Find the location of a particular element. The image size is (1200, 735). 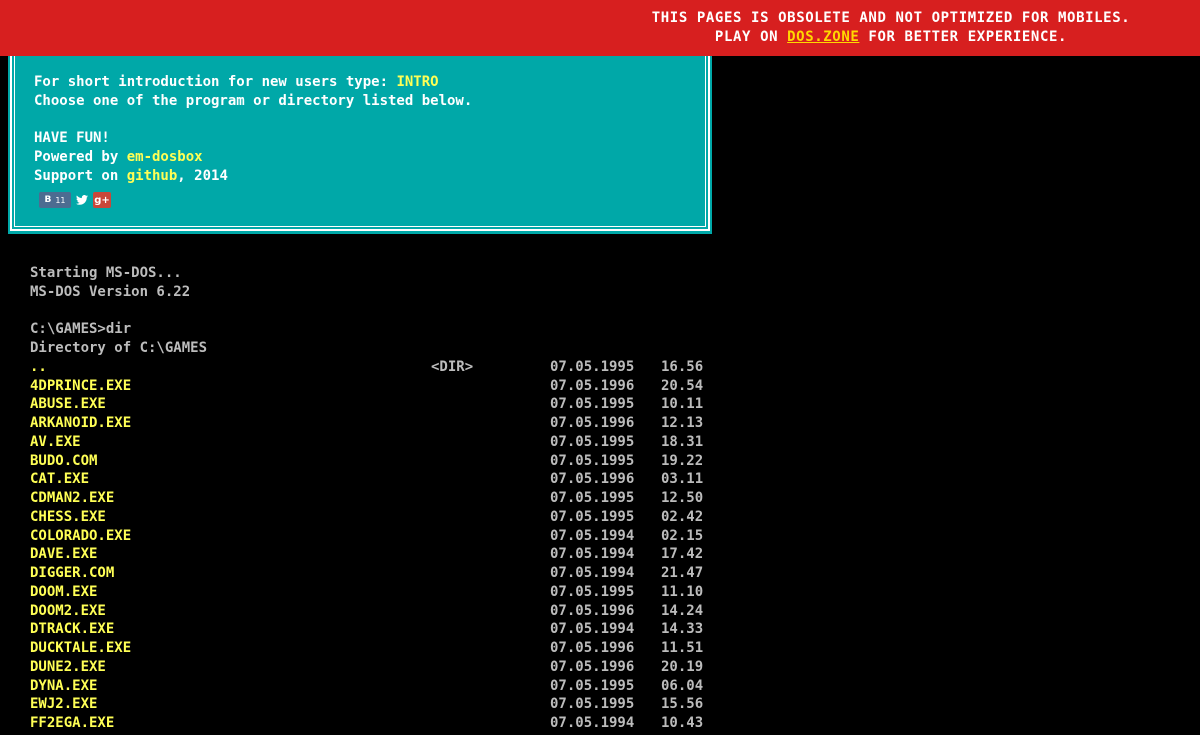

banner-line-2-suffix: FOR BETTER EXPERIENCE. is located at coordinates (963, 37).